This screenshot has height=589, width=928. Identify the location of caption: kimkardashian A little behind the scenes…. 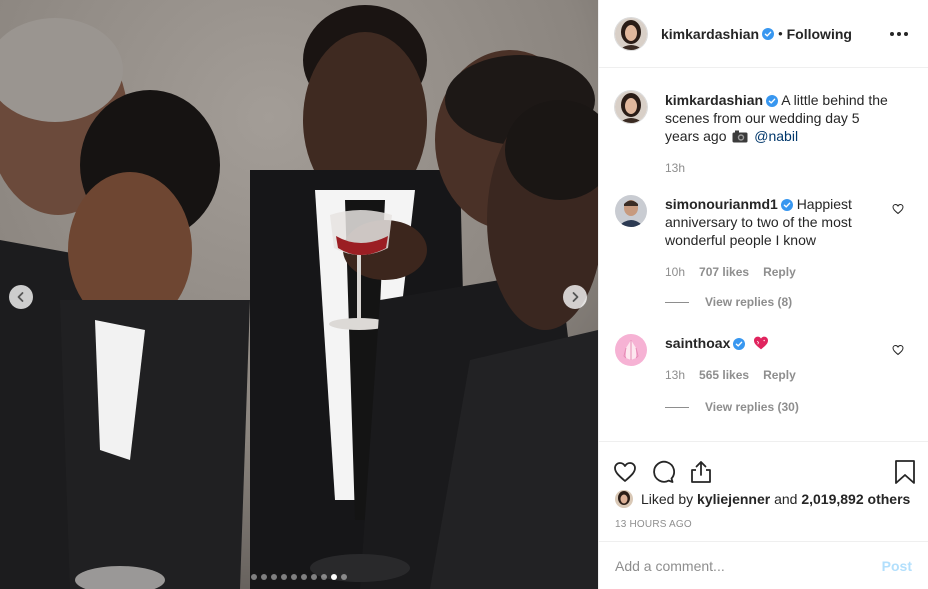
(763, 134).